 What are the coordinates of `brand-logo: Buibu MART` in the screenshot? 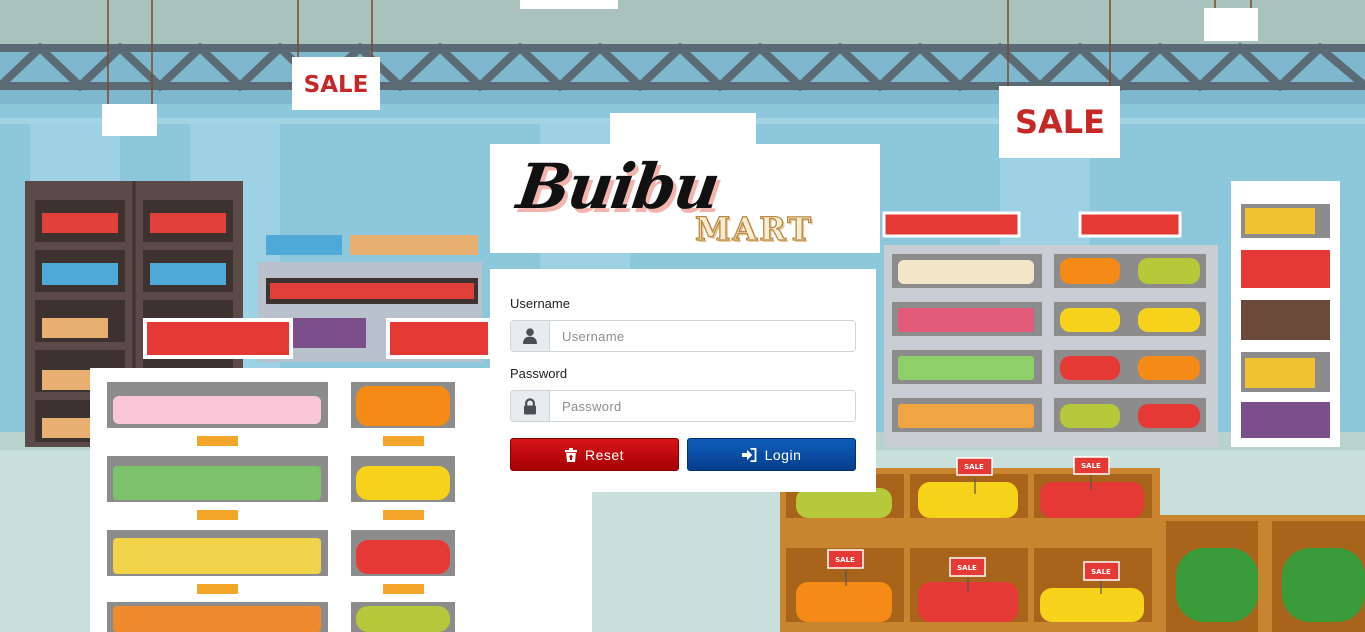 It's located at (685, 198).